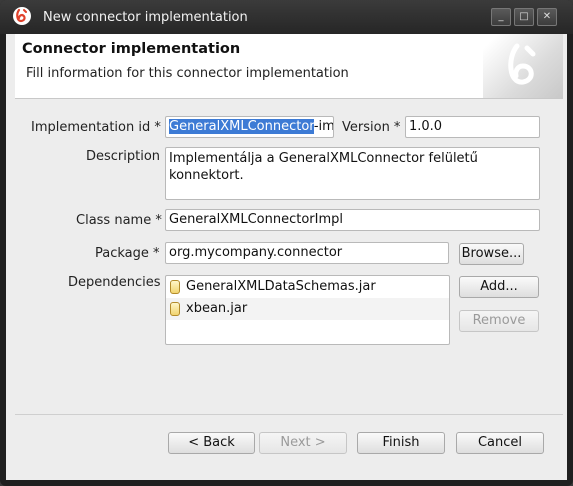 This screenshot has height=486, width=573. Describe the element at coordinates (371, 127) in the screenshot. I see `version-label: Version *` at that location.